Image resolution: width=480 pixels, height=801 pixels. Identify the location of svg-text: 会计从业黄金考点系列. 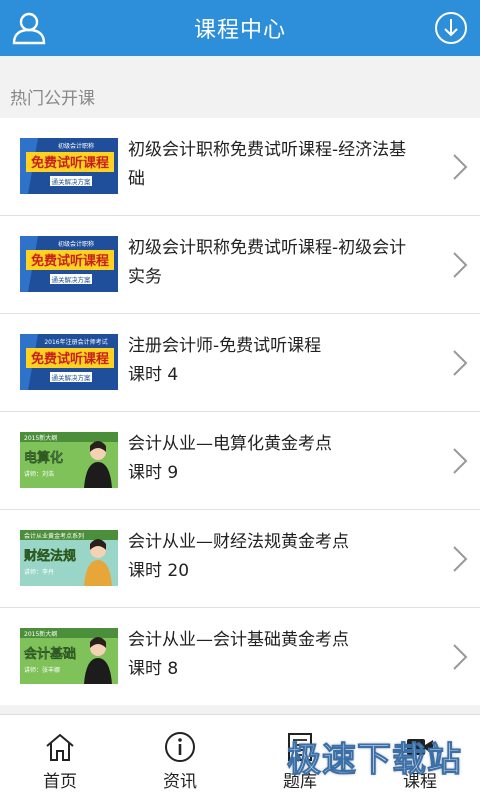
(54, 536).